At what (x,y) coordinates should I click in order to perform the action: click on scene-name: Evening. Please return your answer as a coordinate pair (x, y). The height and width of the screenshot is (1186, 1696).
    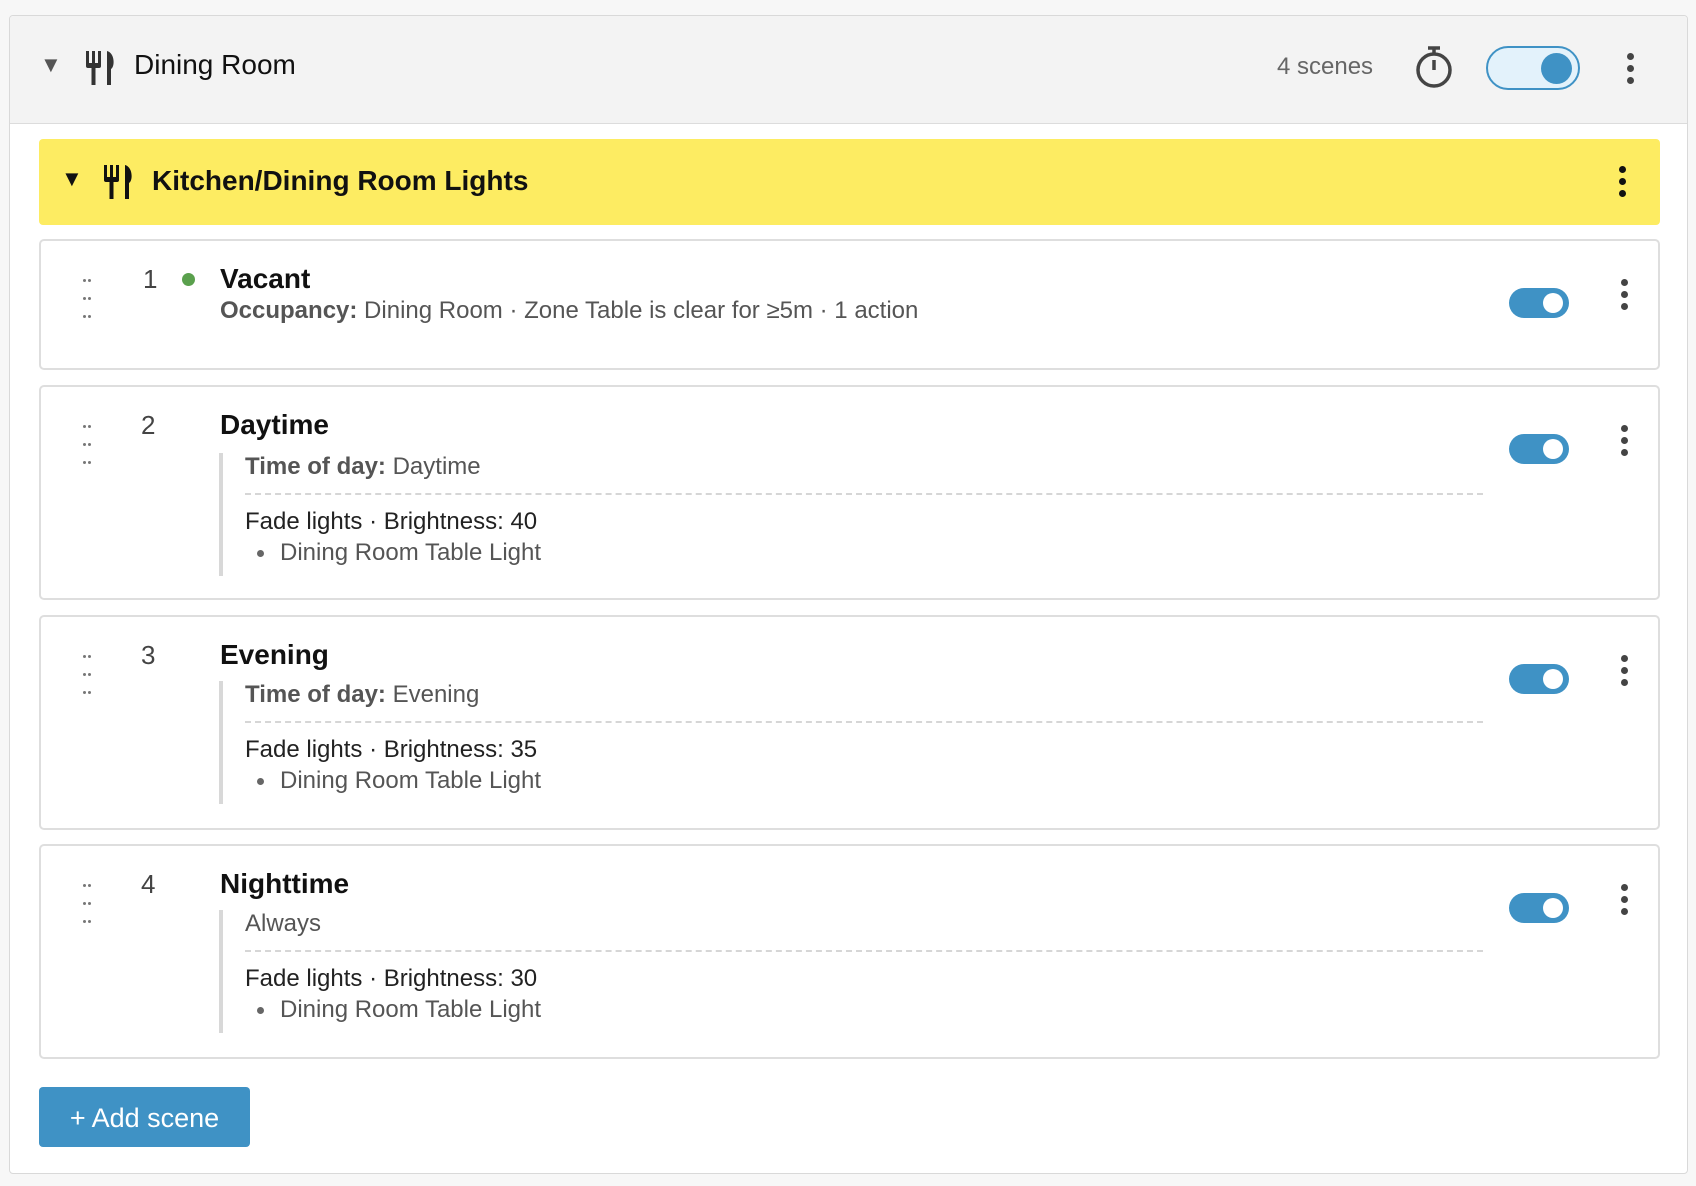
    Looking at the image, I should click on (274, 654).